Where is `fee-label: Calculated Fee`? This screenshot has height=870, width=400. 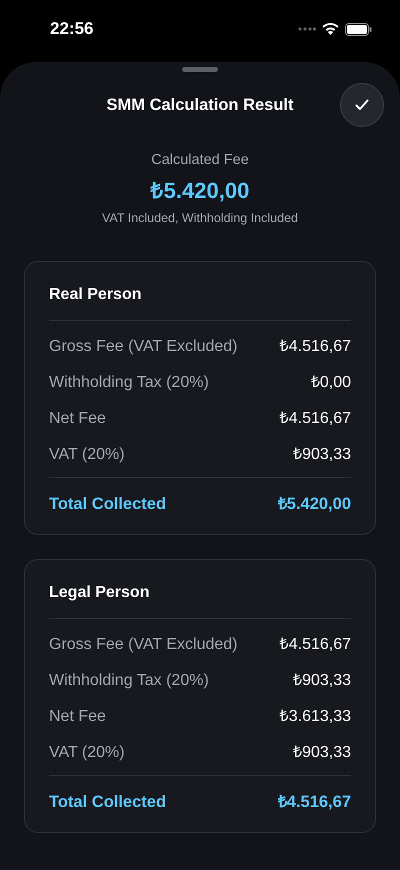 fee-label: Calculated Fee is located at coordinates (200, 160).